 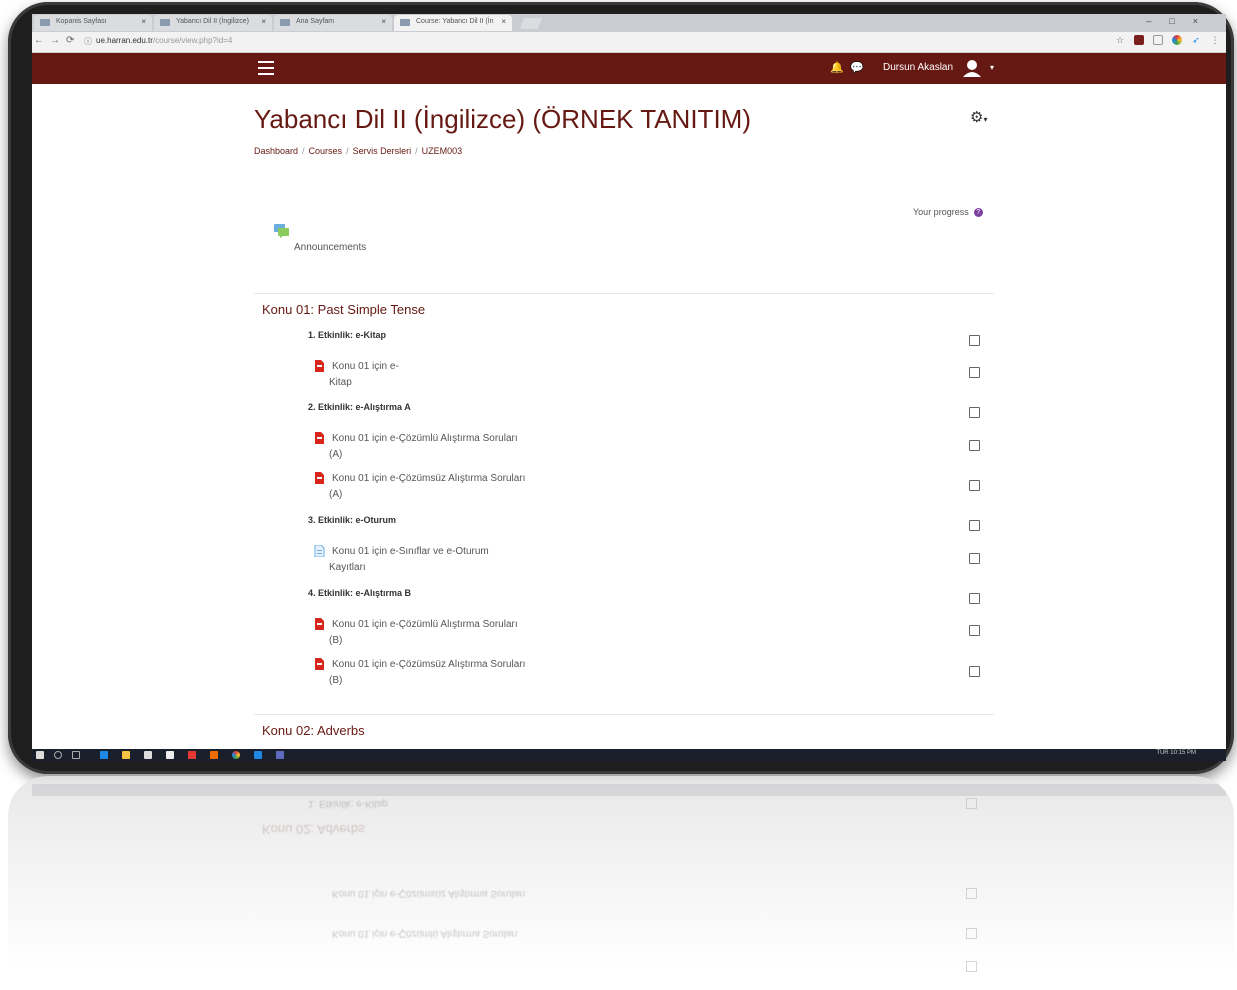 What do you see at coordinates (213, 23) in the screenshot?
I see `browser-tab: Yabancı Dil II (İngilizce) ×` at bounding box center [213, 23].